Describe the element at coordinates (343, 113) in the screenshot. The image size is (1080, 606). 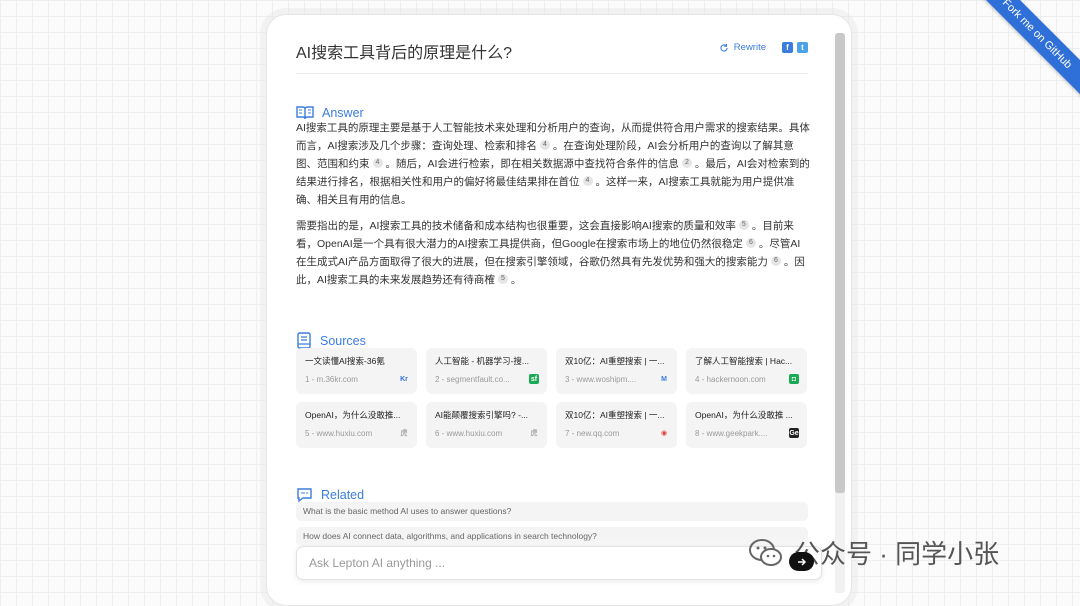
I see `answer-heading-label: Answer` at that location.